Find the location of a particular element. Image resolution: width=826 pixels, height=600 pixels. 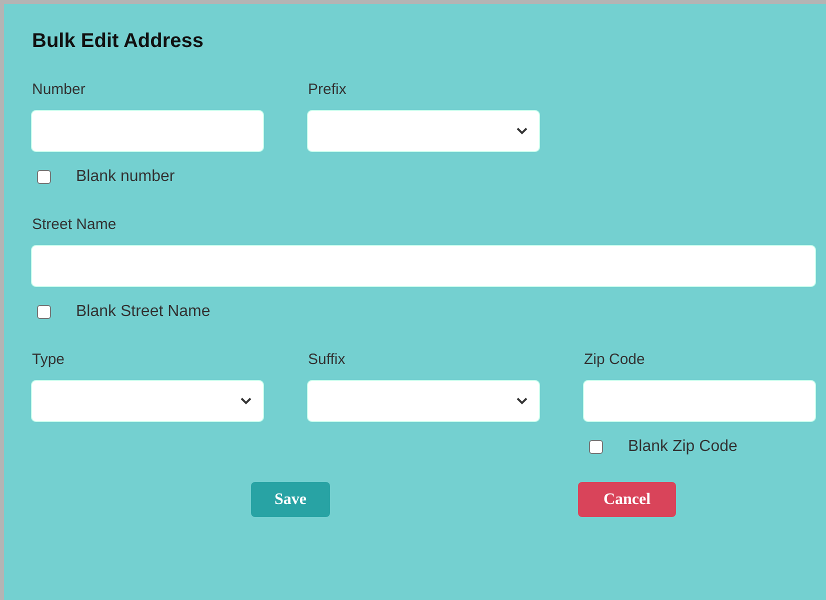

field-label: Prefix is located at coordinates (327, 89).